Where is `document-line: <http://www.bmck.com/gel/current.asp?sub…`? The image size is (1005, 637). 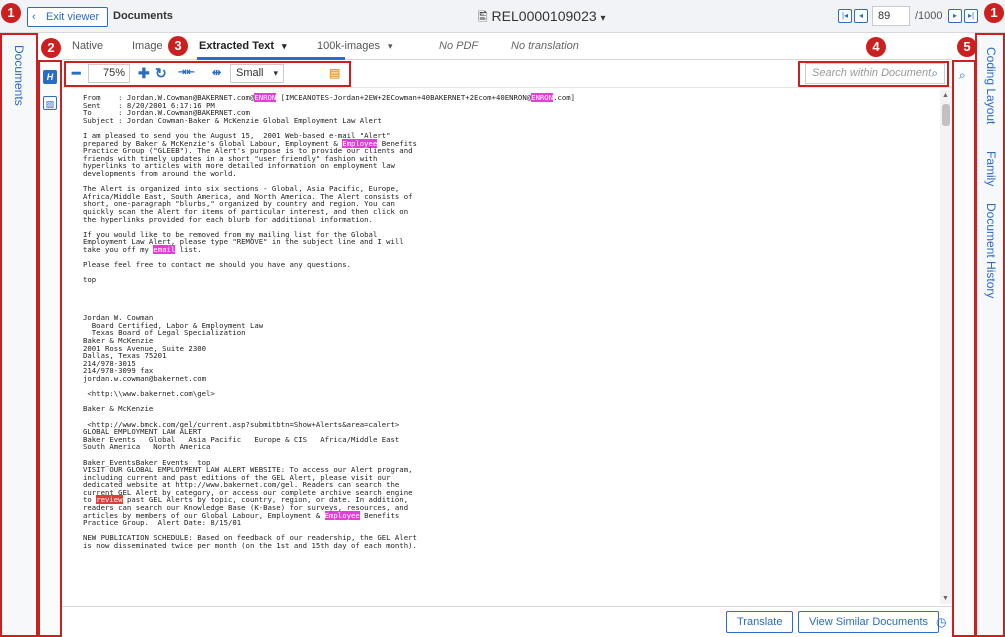 document-line: <http://www.bmck.com/gel/current.asp?sub… is located at coordinates (241, 424).